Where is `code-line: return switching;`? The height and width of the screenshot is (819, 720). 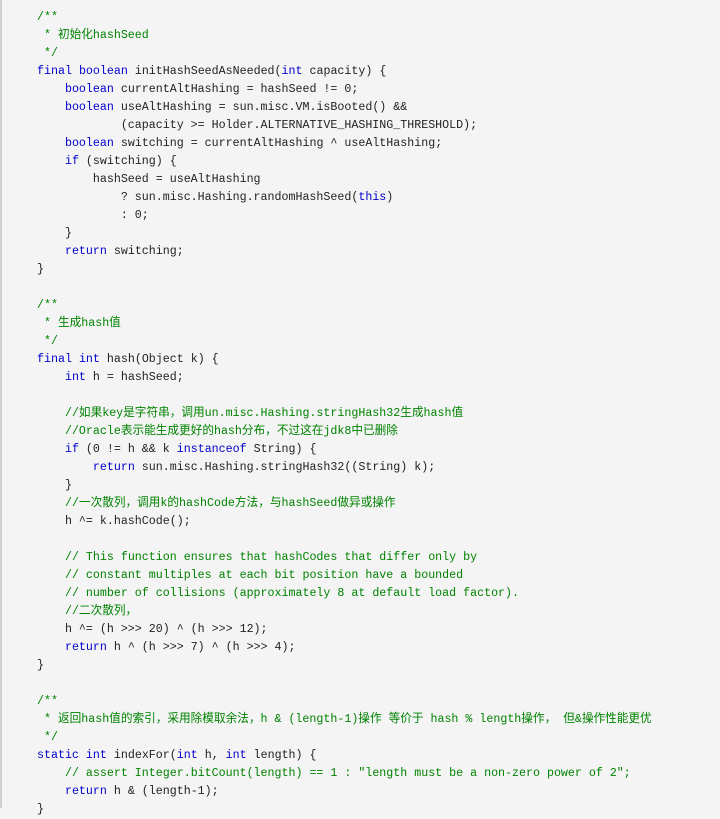 code-line: return switching; is located at coordinates (344, 252).